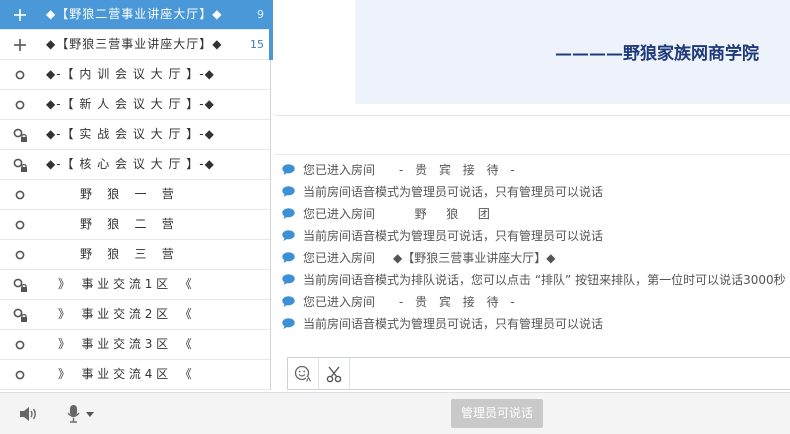 Image resolution: width=790 pixels, height=434 pixels. What do you see at coordinates (125, 284) in the screenshot?
I see `room-name: 》 事 业 交 流 1 区 《` at bounding box center [125, 284].